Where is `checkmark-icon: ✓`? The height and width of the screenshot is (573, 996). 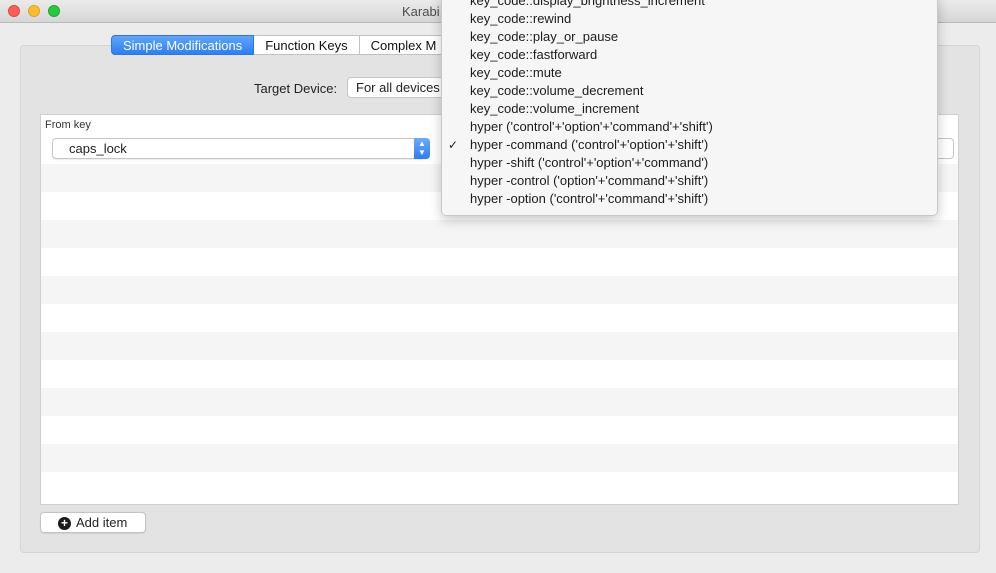 checkmark-icon: ✓ is located at coordinates (453, 145).